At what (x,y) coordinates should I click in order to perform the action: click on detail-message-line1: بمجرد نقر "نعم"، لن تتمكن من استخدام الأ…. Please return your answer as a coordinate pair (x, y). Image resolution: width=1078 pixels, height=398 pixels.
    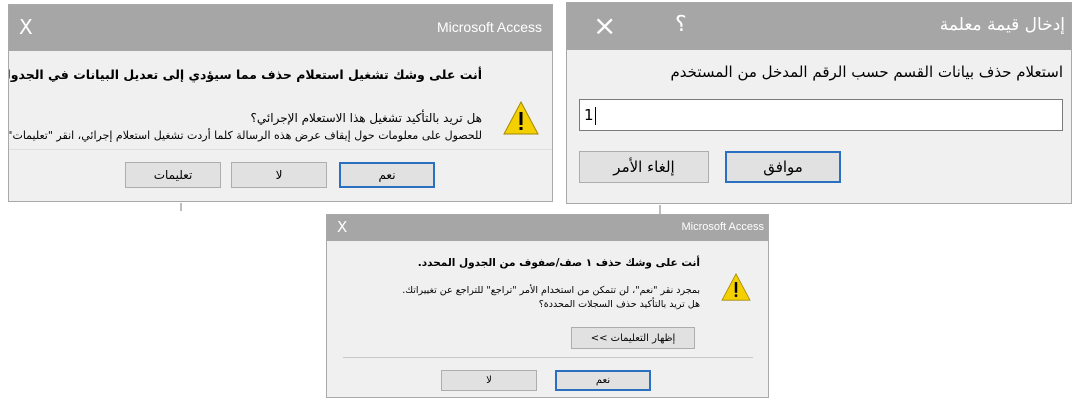
    Looking at the image, I should click on (551, 290).